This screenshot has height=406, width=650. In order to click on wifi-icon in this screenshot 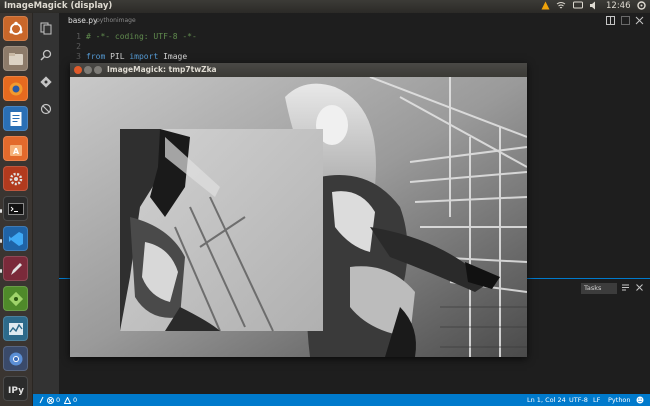, I will do `click(561, 6)`.